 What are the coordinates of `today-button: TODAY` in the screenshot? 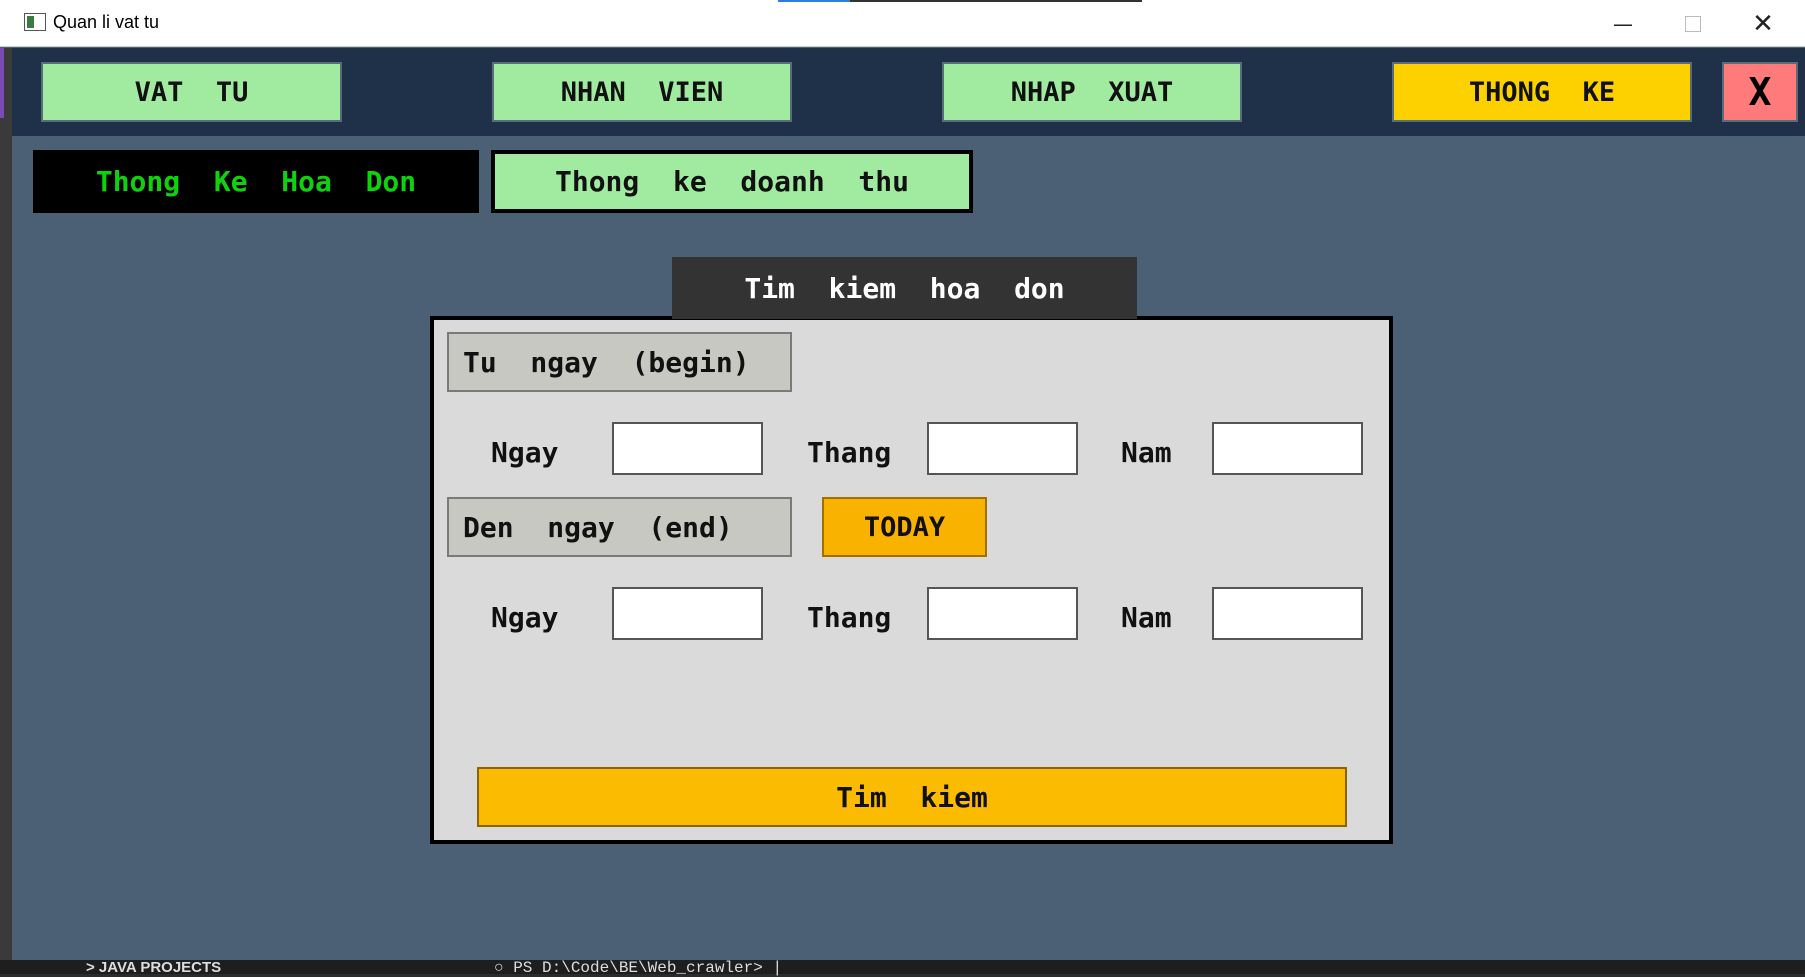 It's located at (904, 527).